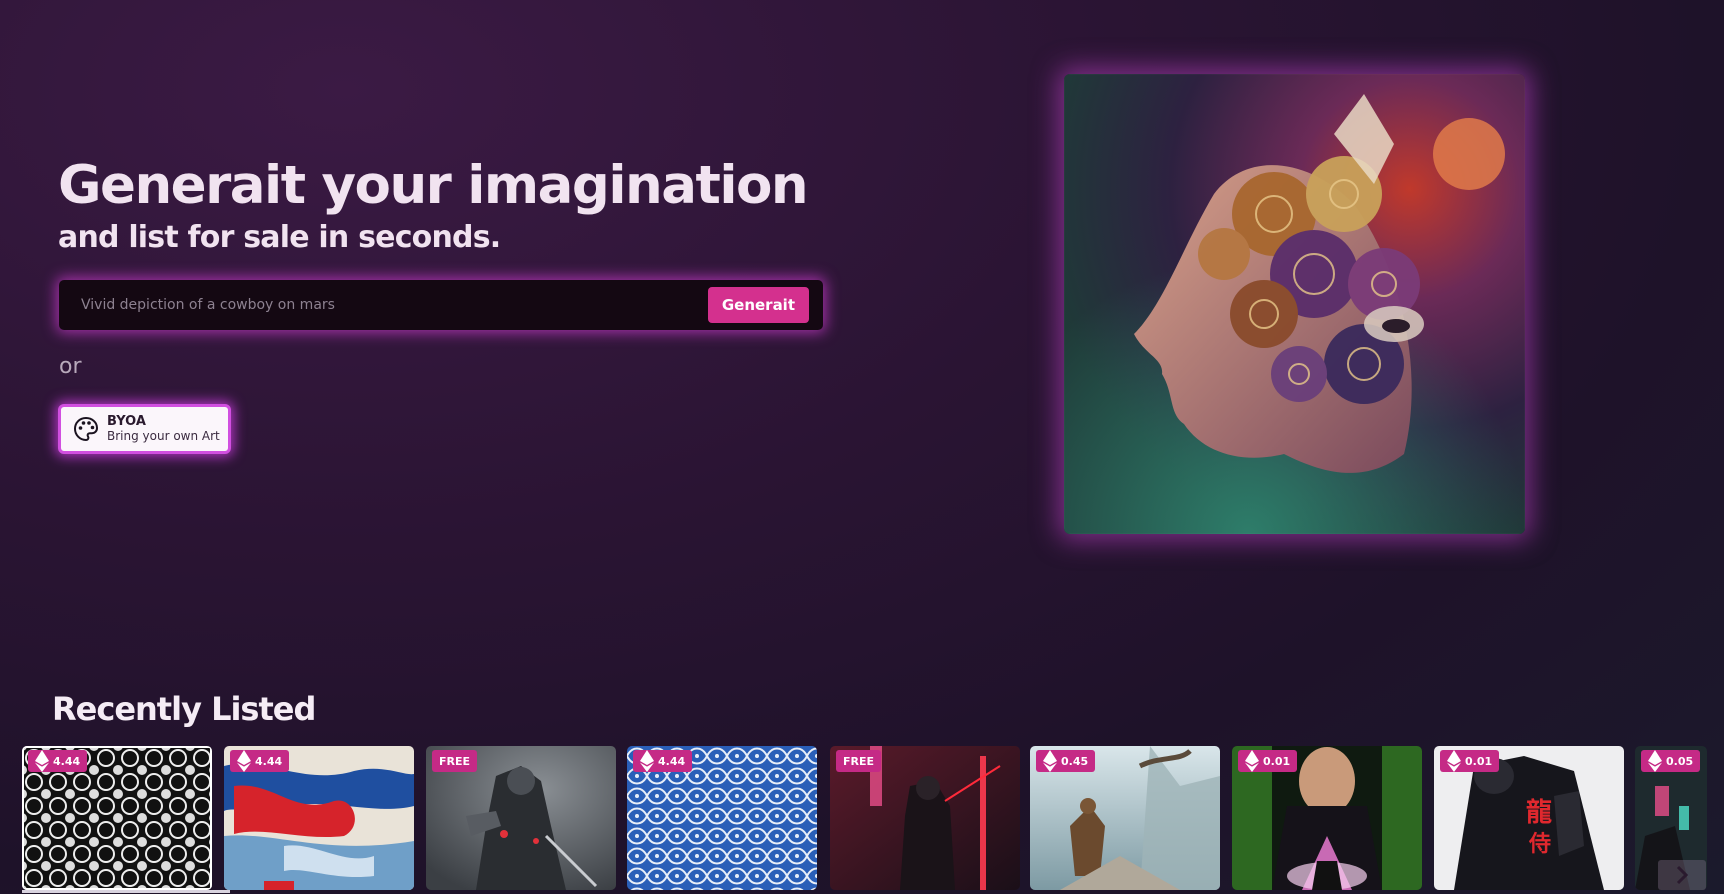  Describe the element at coordinates (1075, 761) in the screenshot. I see `price-value: 0.45` at that location.